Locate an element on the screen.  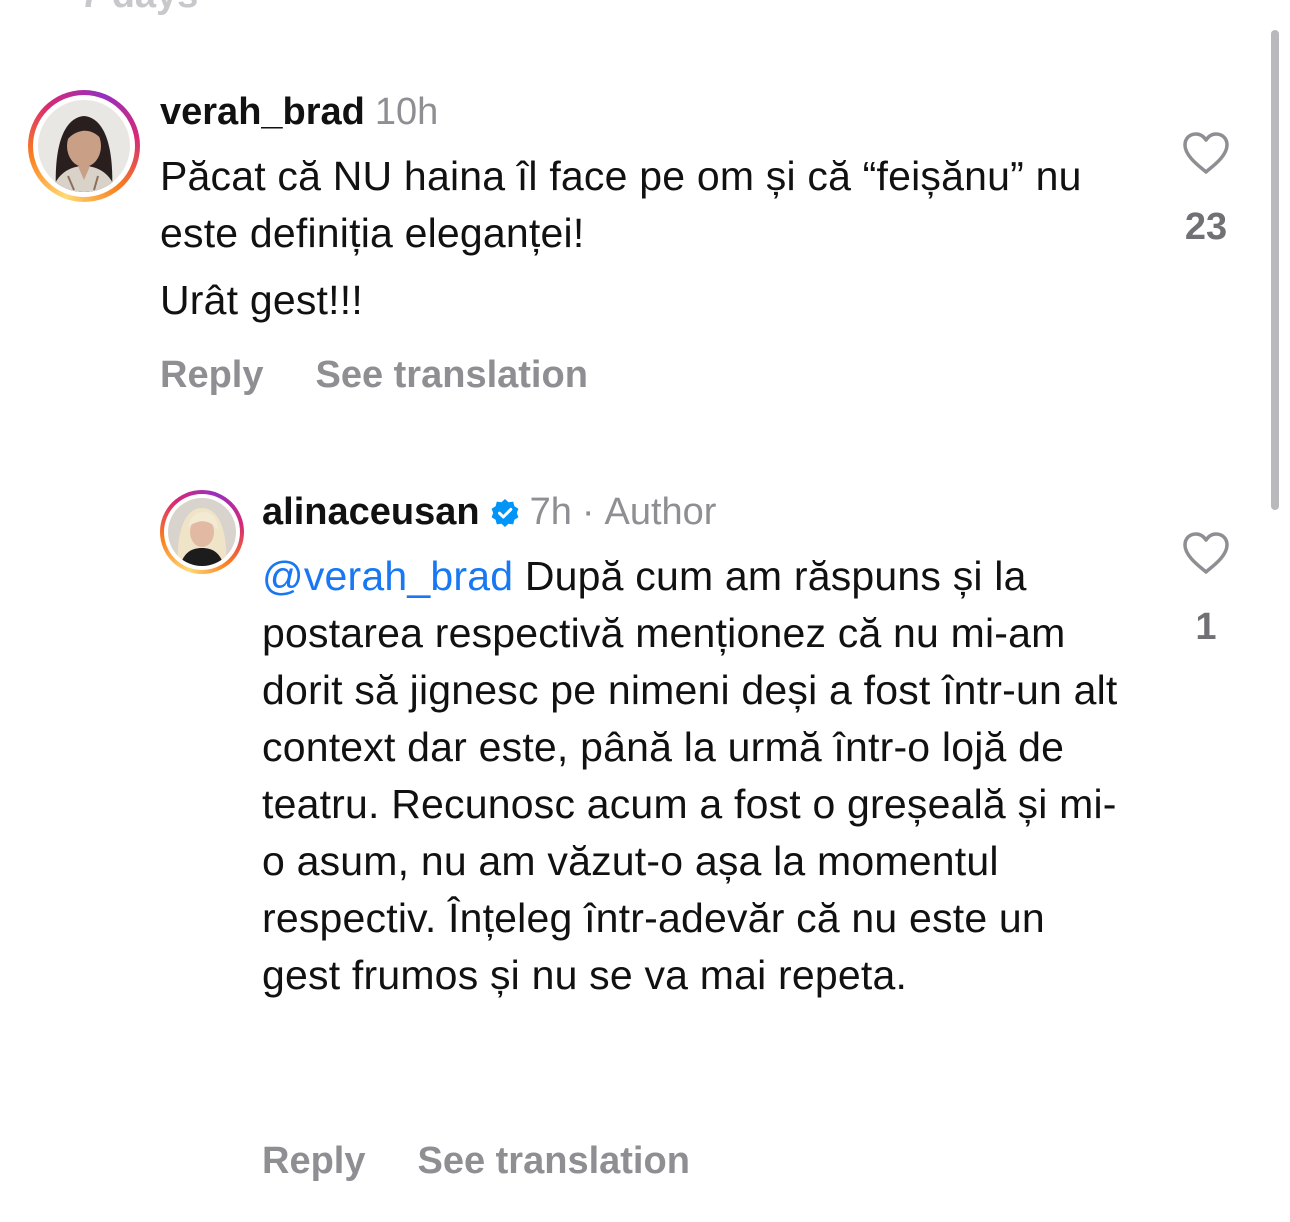
mention-link: @verah_brad is located at coordinates (387, 576).